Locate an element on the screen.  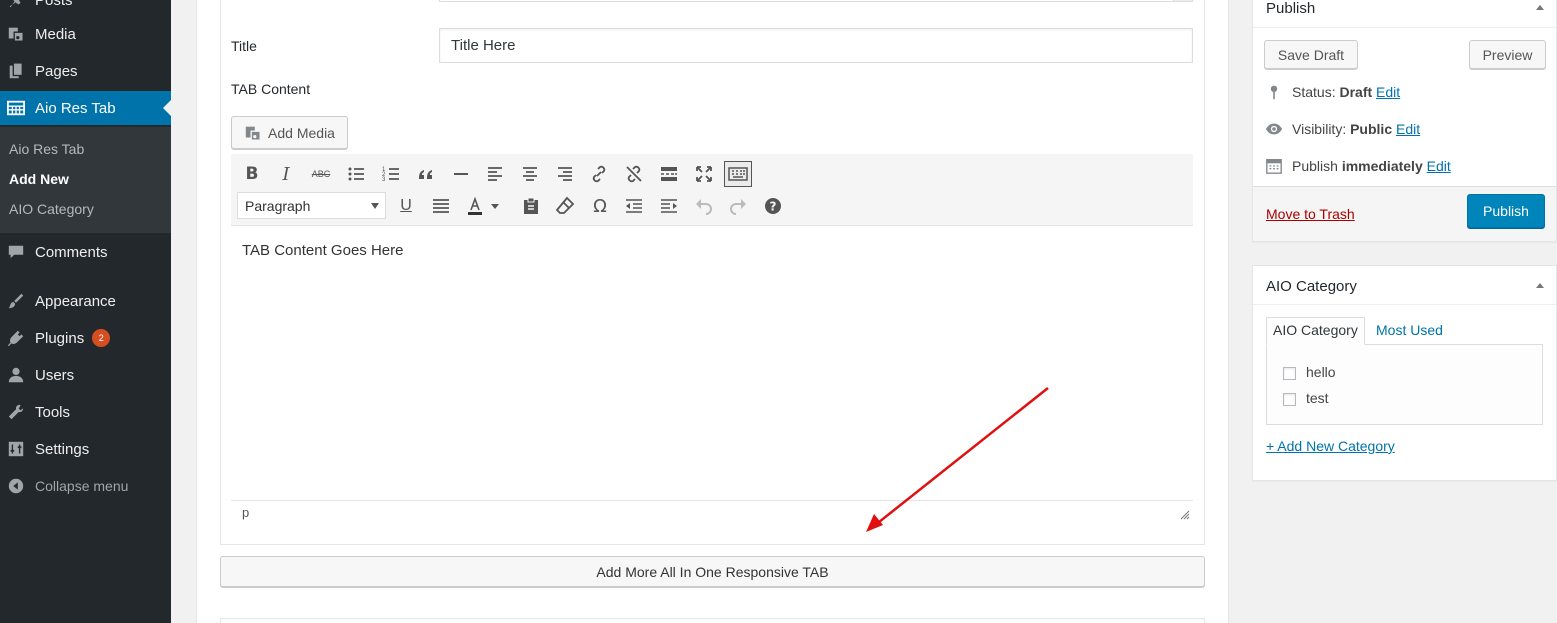
undo-button is located at coordinates (704, 206).